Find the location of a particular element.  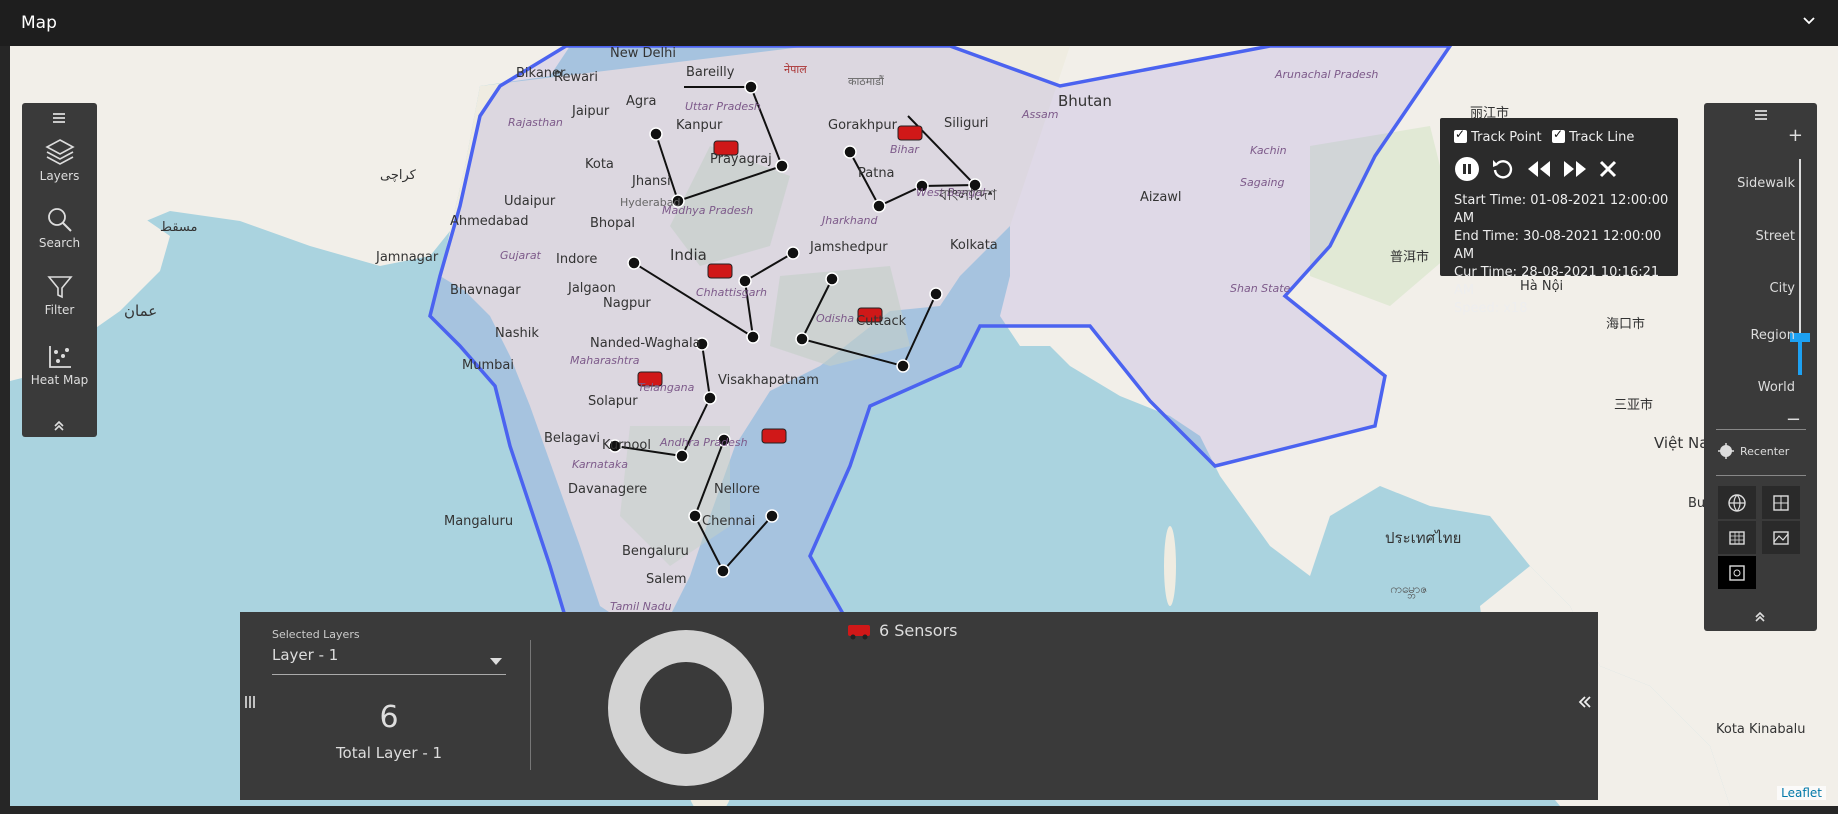

basemap-globe-button is located at coordinates (1737, 502).